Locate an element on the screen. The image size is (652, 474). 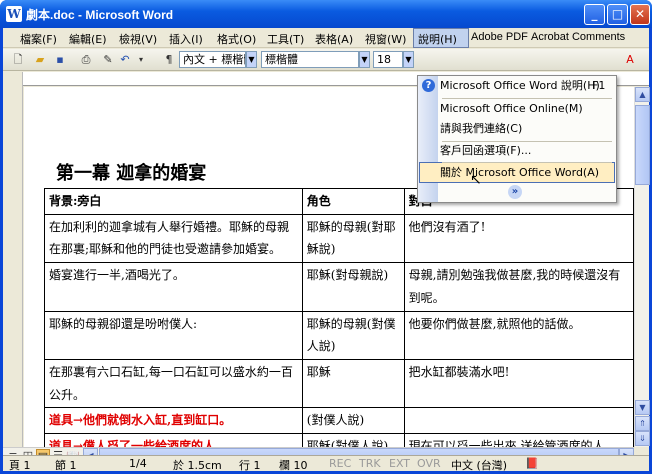
role-cell: (對僕人說) is located at coordinates (353, 421).